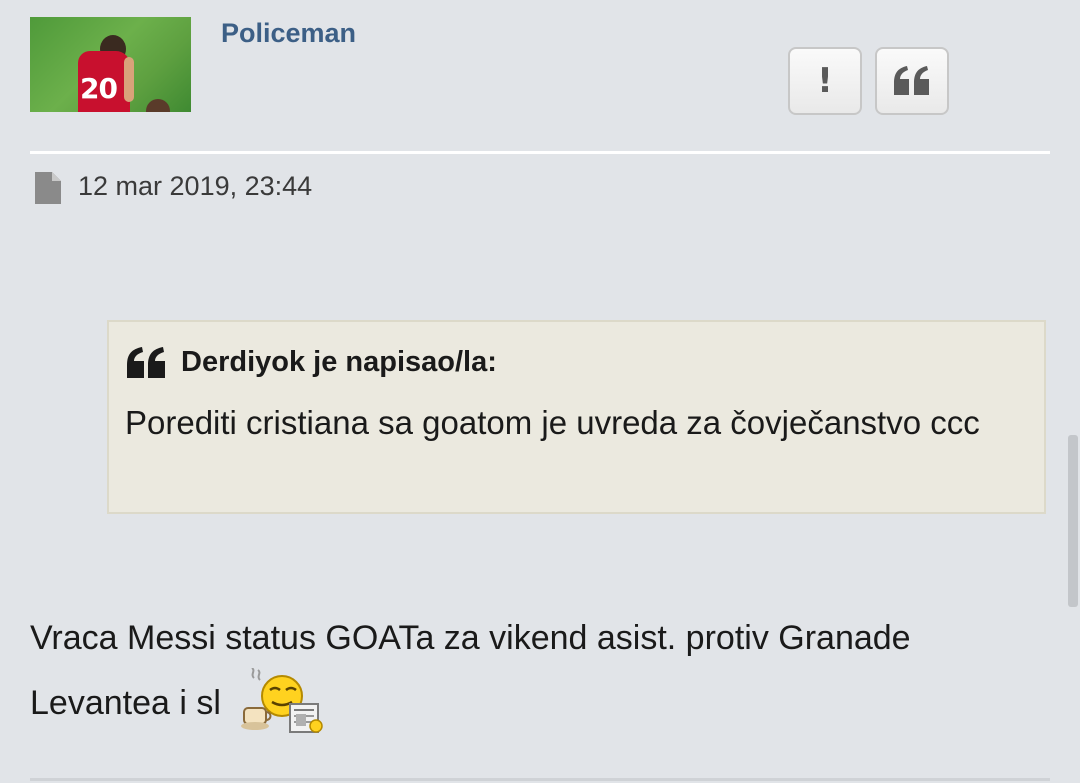  I want to click on exclamation-icon: !, so click(825, 81).